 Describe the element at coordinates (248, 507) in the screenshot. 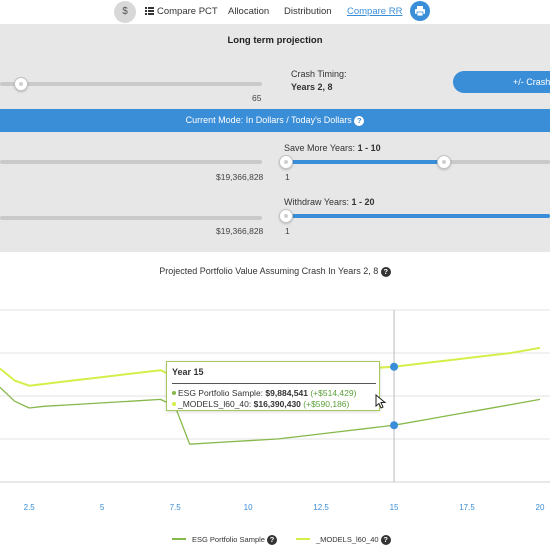

I see `x-tick-3: 10` at that location.